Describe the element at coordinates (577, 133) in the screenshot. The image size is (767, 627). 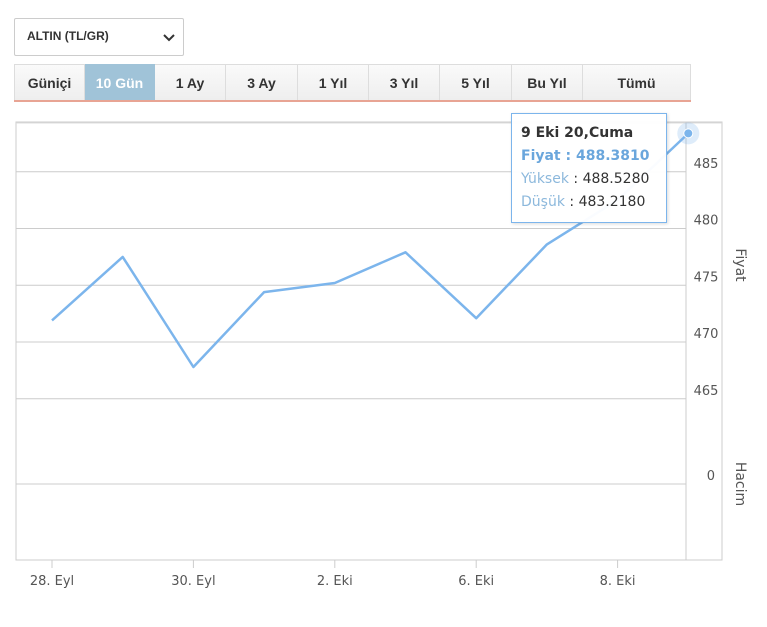
I see `tooltip-date: 9 Eki 20,Cuma` at that location.